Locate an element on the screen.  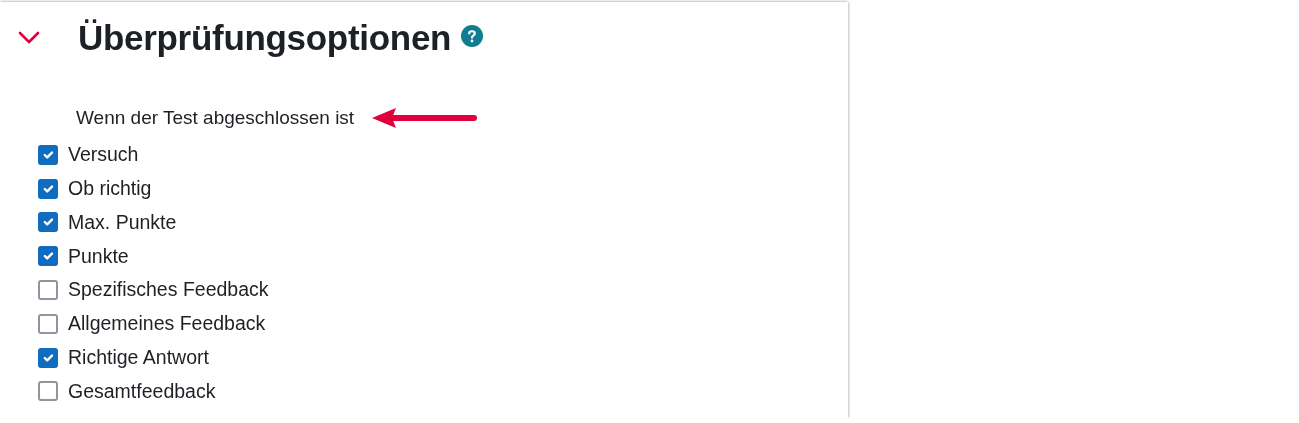
checkbox-label: Versuch is located at coordinates (103, 155).